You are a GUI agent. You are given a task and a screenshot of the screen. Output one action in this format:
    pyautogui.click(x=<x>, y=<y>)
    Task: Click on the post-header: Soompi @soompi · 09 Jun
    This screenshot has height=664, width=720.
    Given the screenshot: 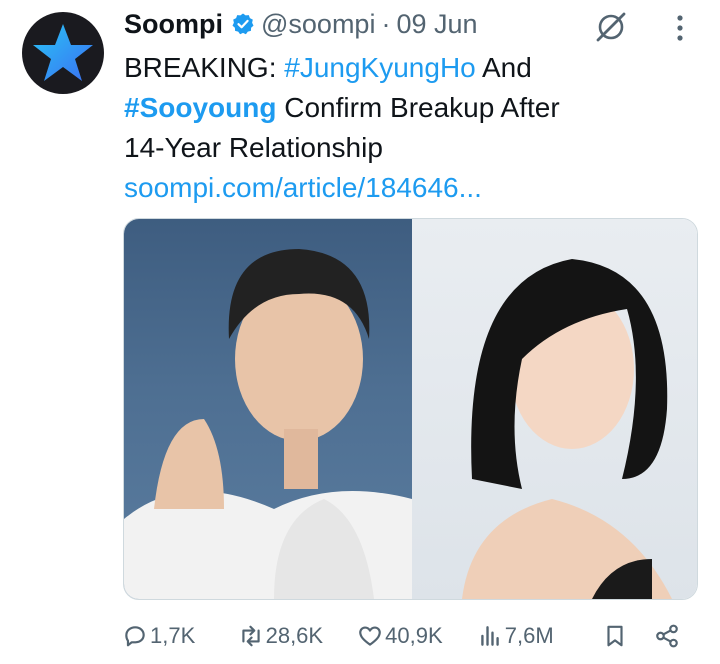 What is the action you would take?
    pyautogui.click(x=301, y=24)
    